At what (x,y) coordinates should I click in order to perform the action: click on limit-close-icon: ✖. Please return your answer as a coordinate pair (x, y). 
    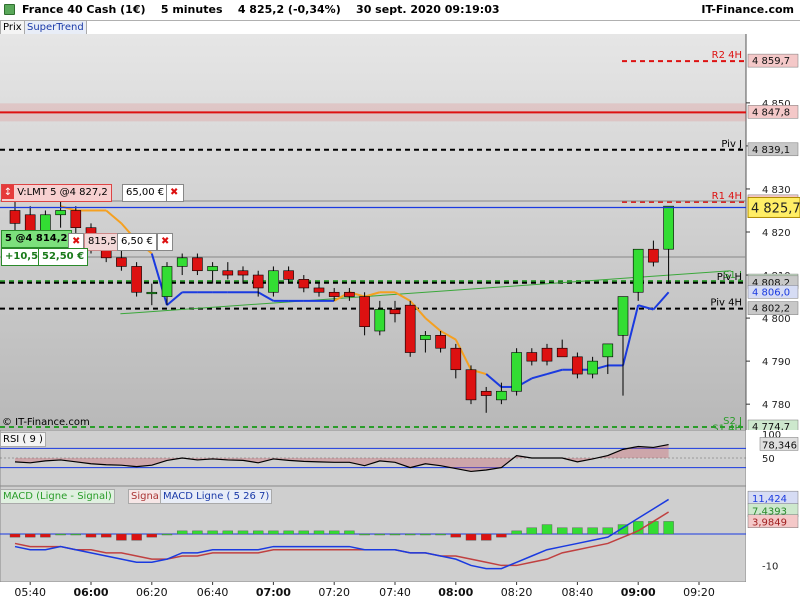
    Looking at the image, I should click on (175, 193).